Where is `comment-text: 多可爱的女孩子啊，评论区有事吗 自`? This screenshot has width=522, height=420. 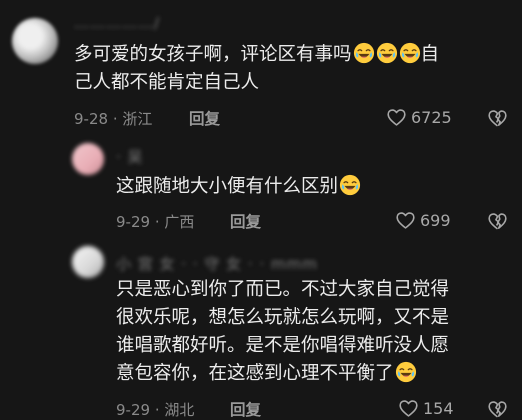
comment-text: 多可爱的女孩子啊，评论区有事吗 自 is located at coordinates (256, 55).